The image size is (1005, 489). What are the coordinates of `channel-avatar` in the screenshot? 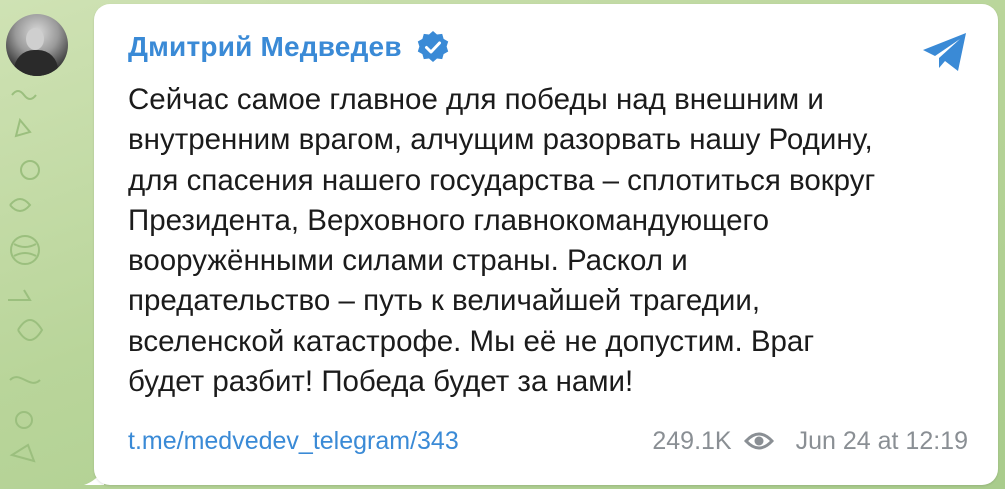 It's located at (37, 45).